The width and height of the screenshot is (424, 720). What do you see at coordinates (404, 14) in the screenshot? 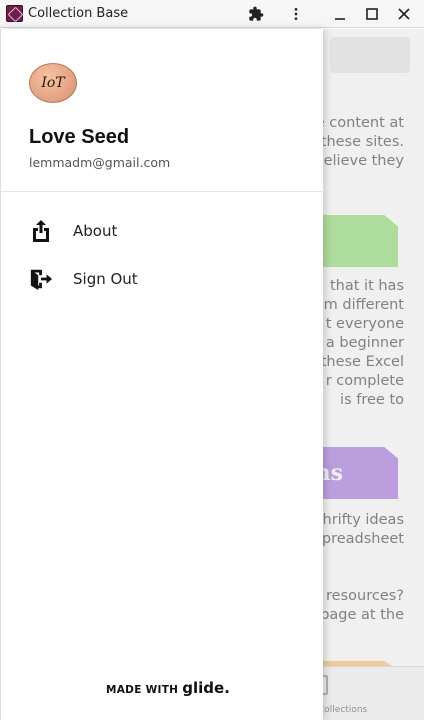
I see `close-icon` at bounding box center [404, 14].